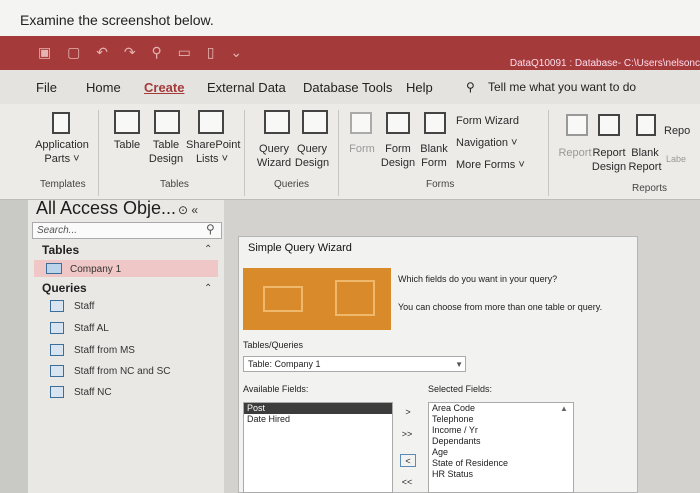  Describe the element at coordinates (398, 156) in the screenshot. I see `form-design-button: Form Design` at that location.